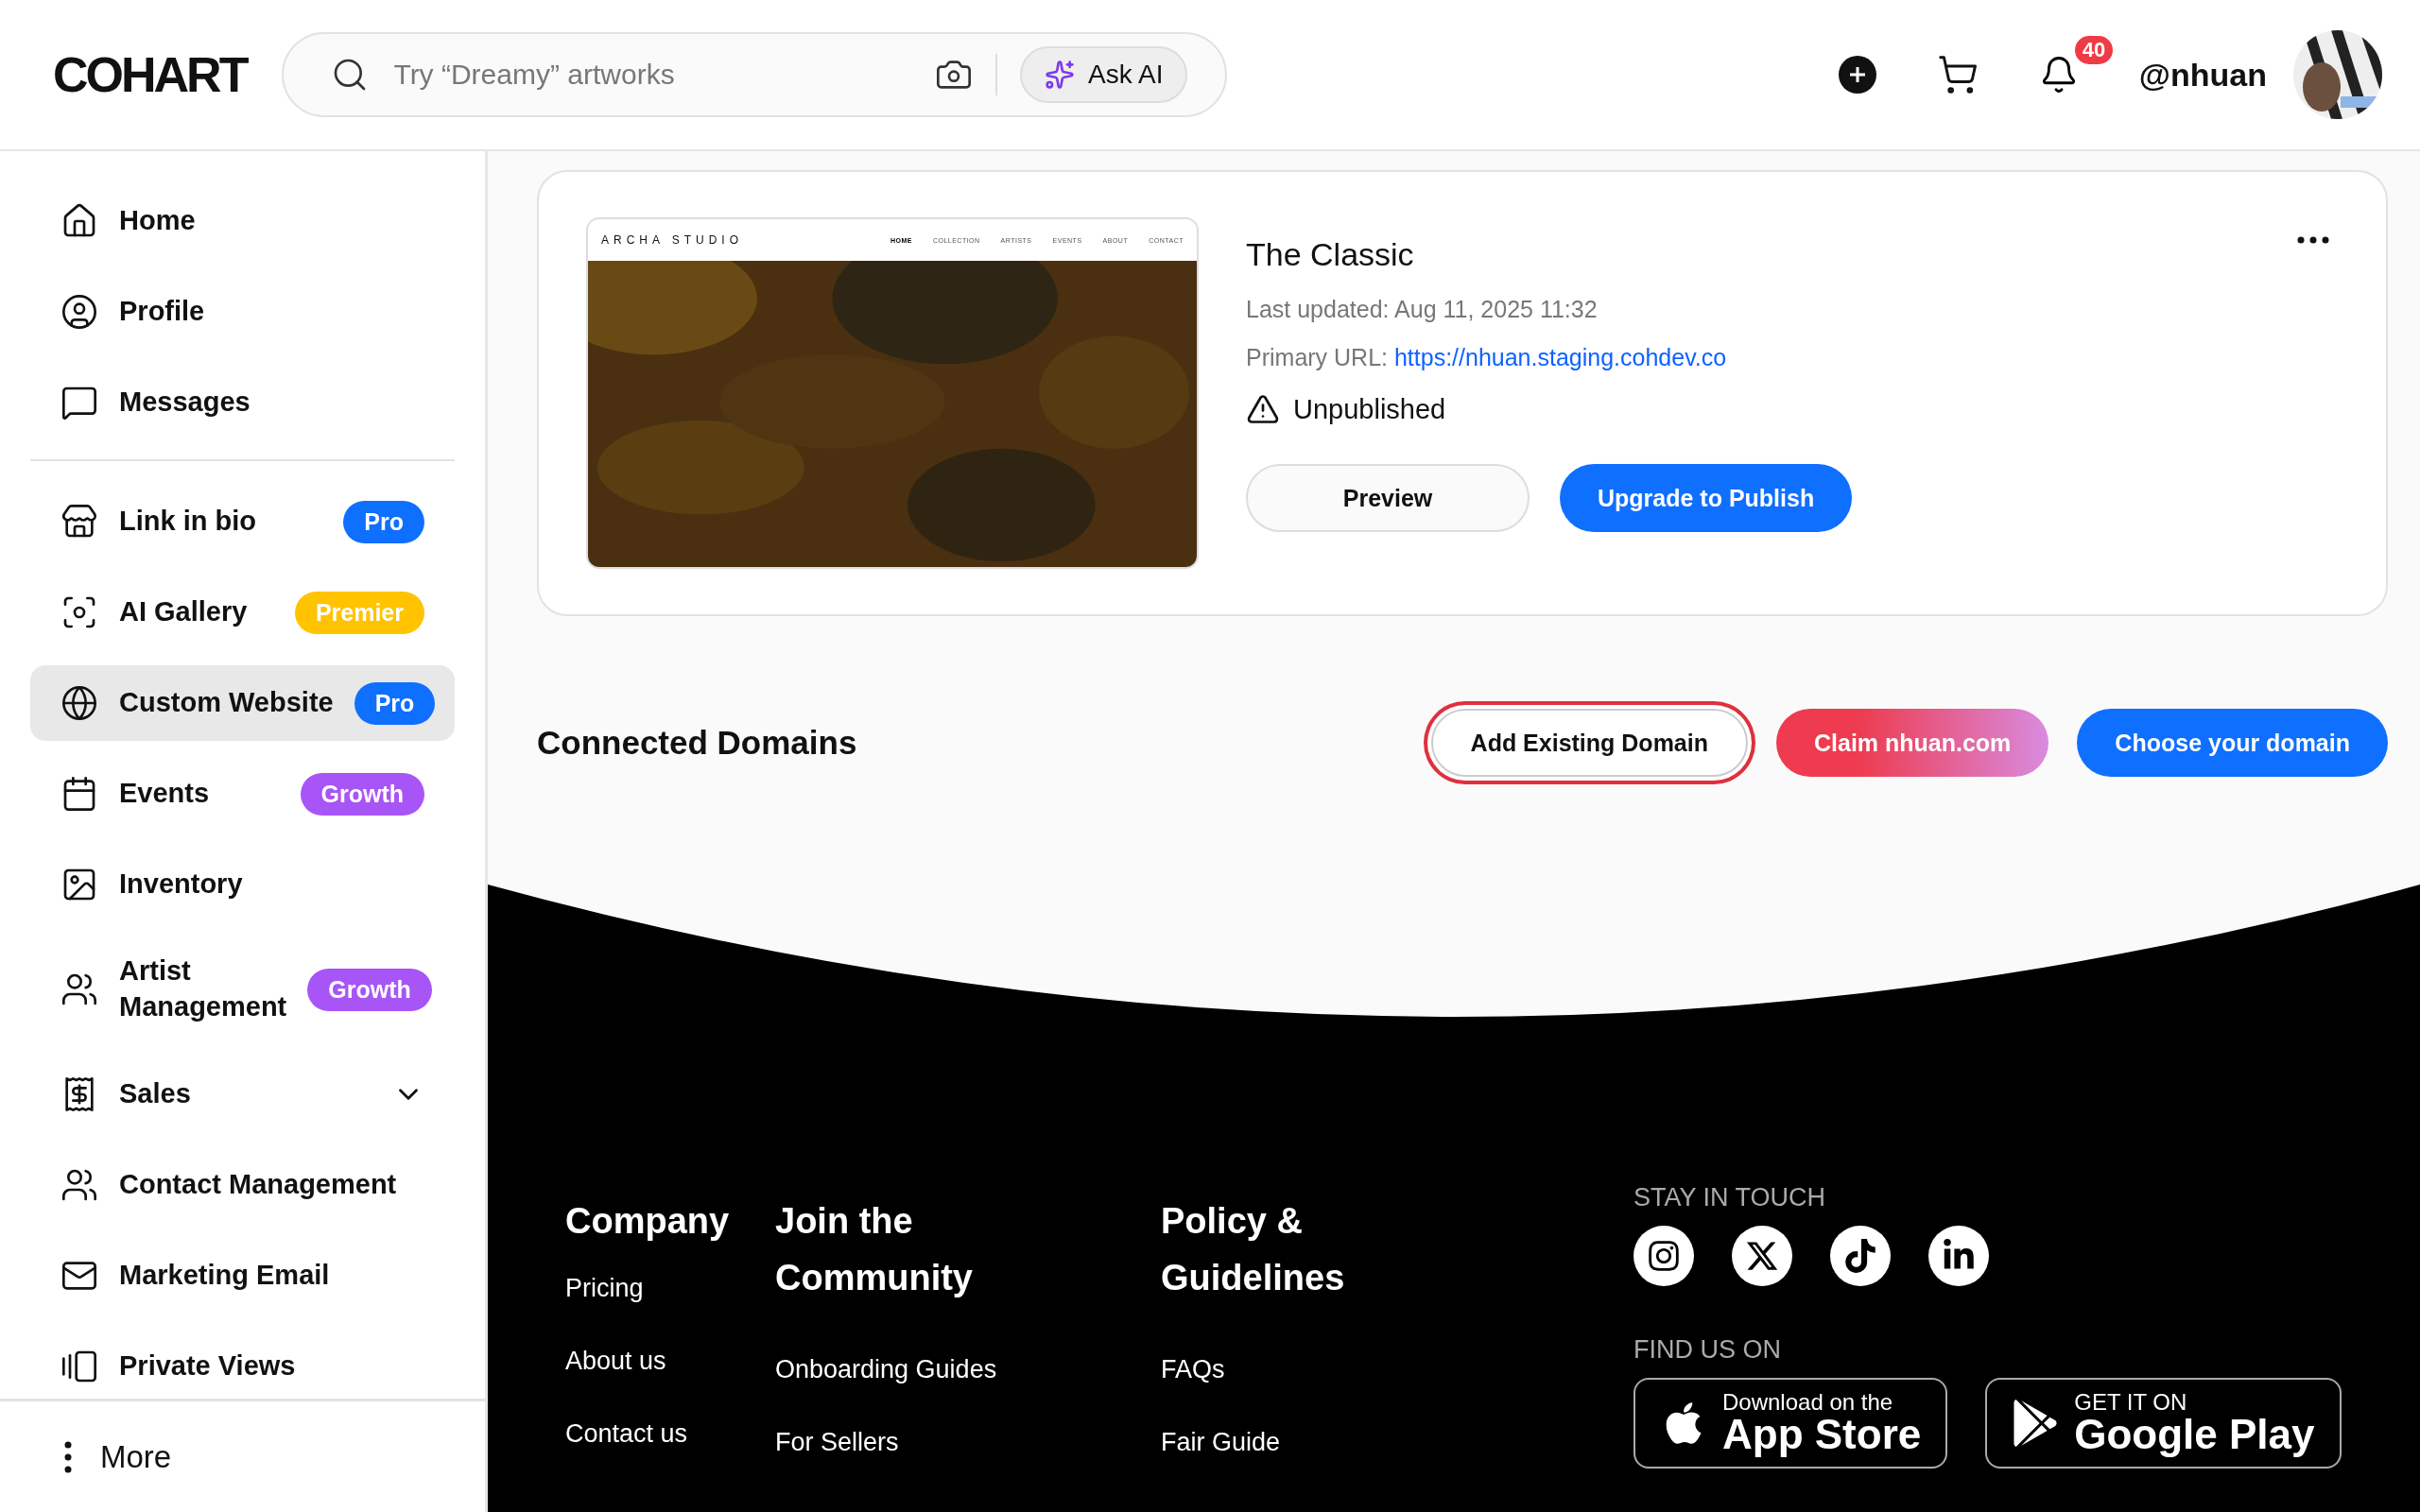  I want to click on sidebar-item: Events Growth, so click(242, 794).